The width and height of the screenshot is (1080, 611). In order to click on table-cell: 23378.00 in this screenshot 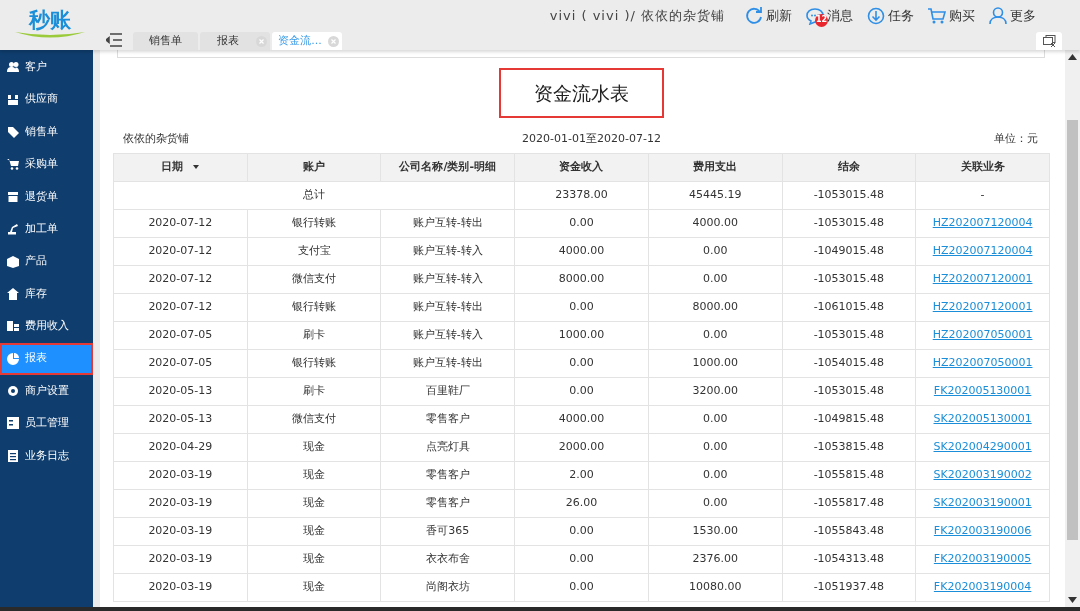, I will do `click(581, 195)`.